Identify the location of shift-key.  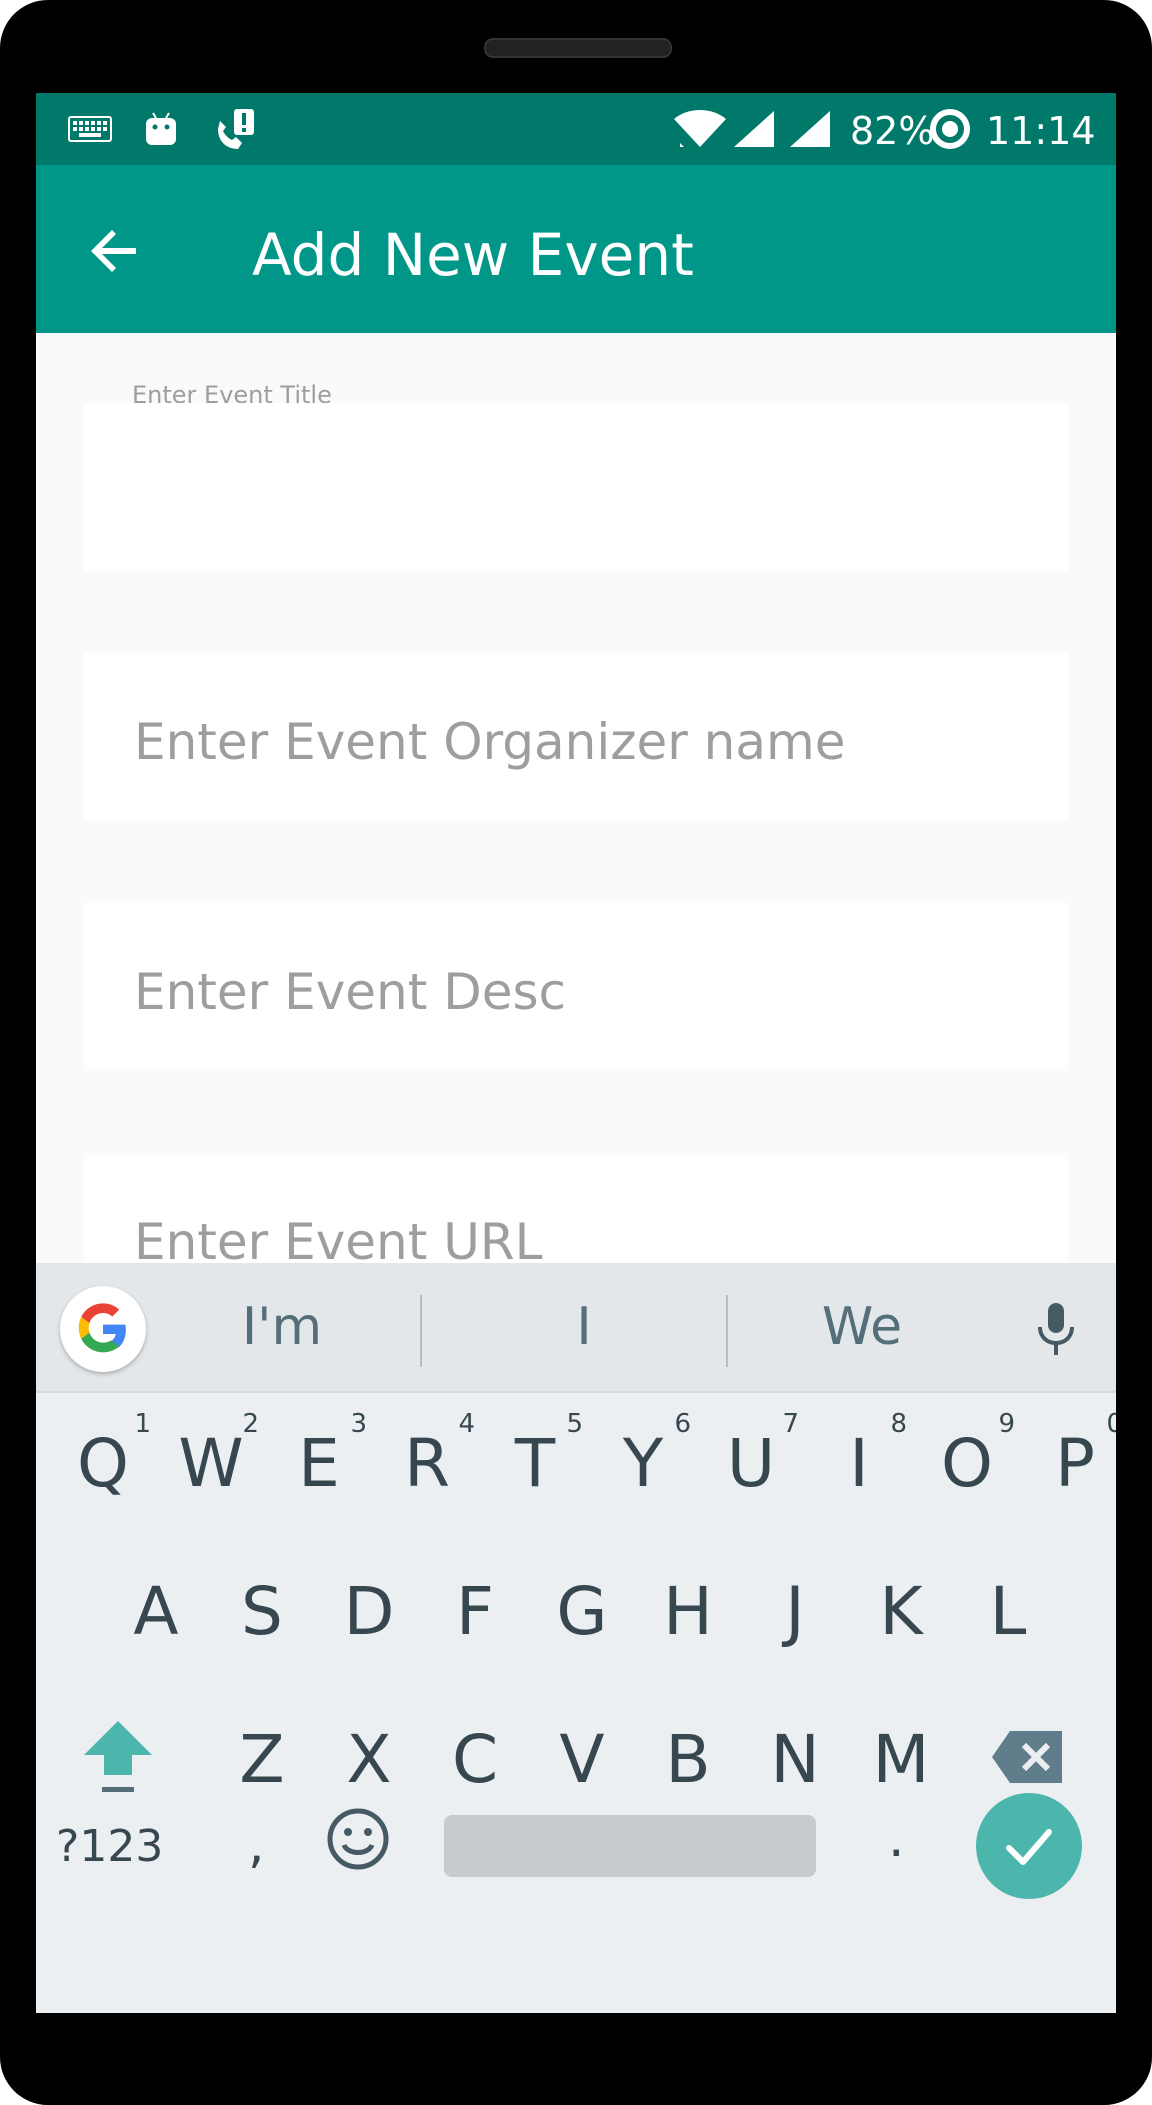
(118, 1763).